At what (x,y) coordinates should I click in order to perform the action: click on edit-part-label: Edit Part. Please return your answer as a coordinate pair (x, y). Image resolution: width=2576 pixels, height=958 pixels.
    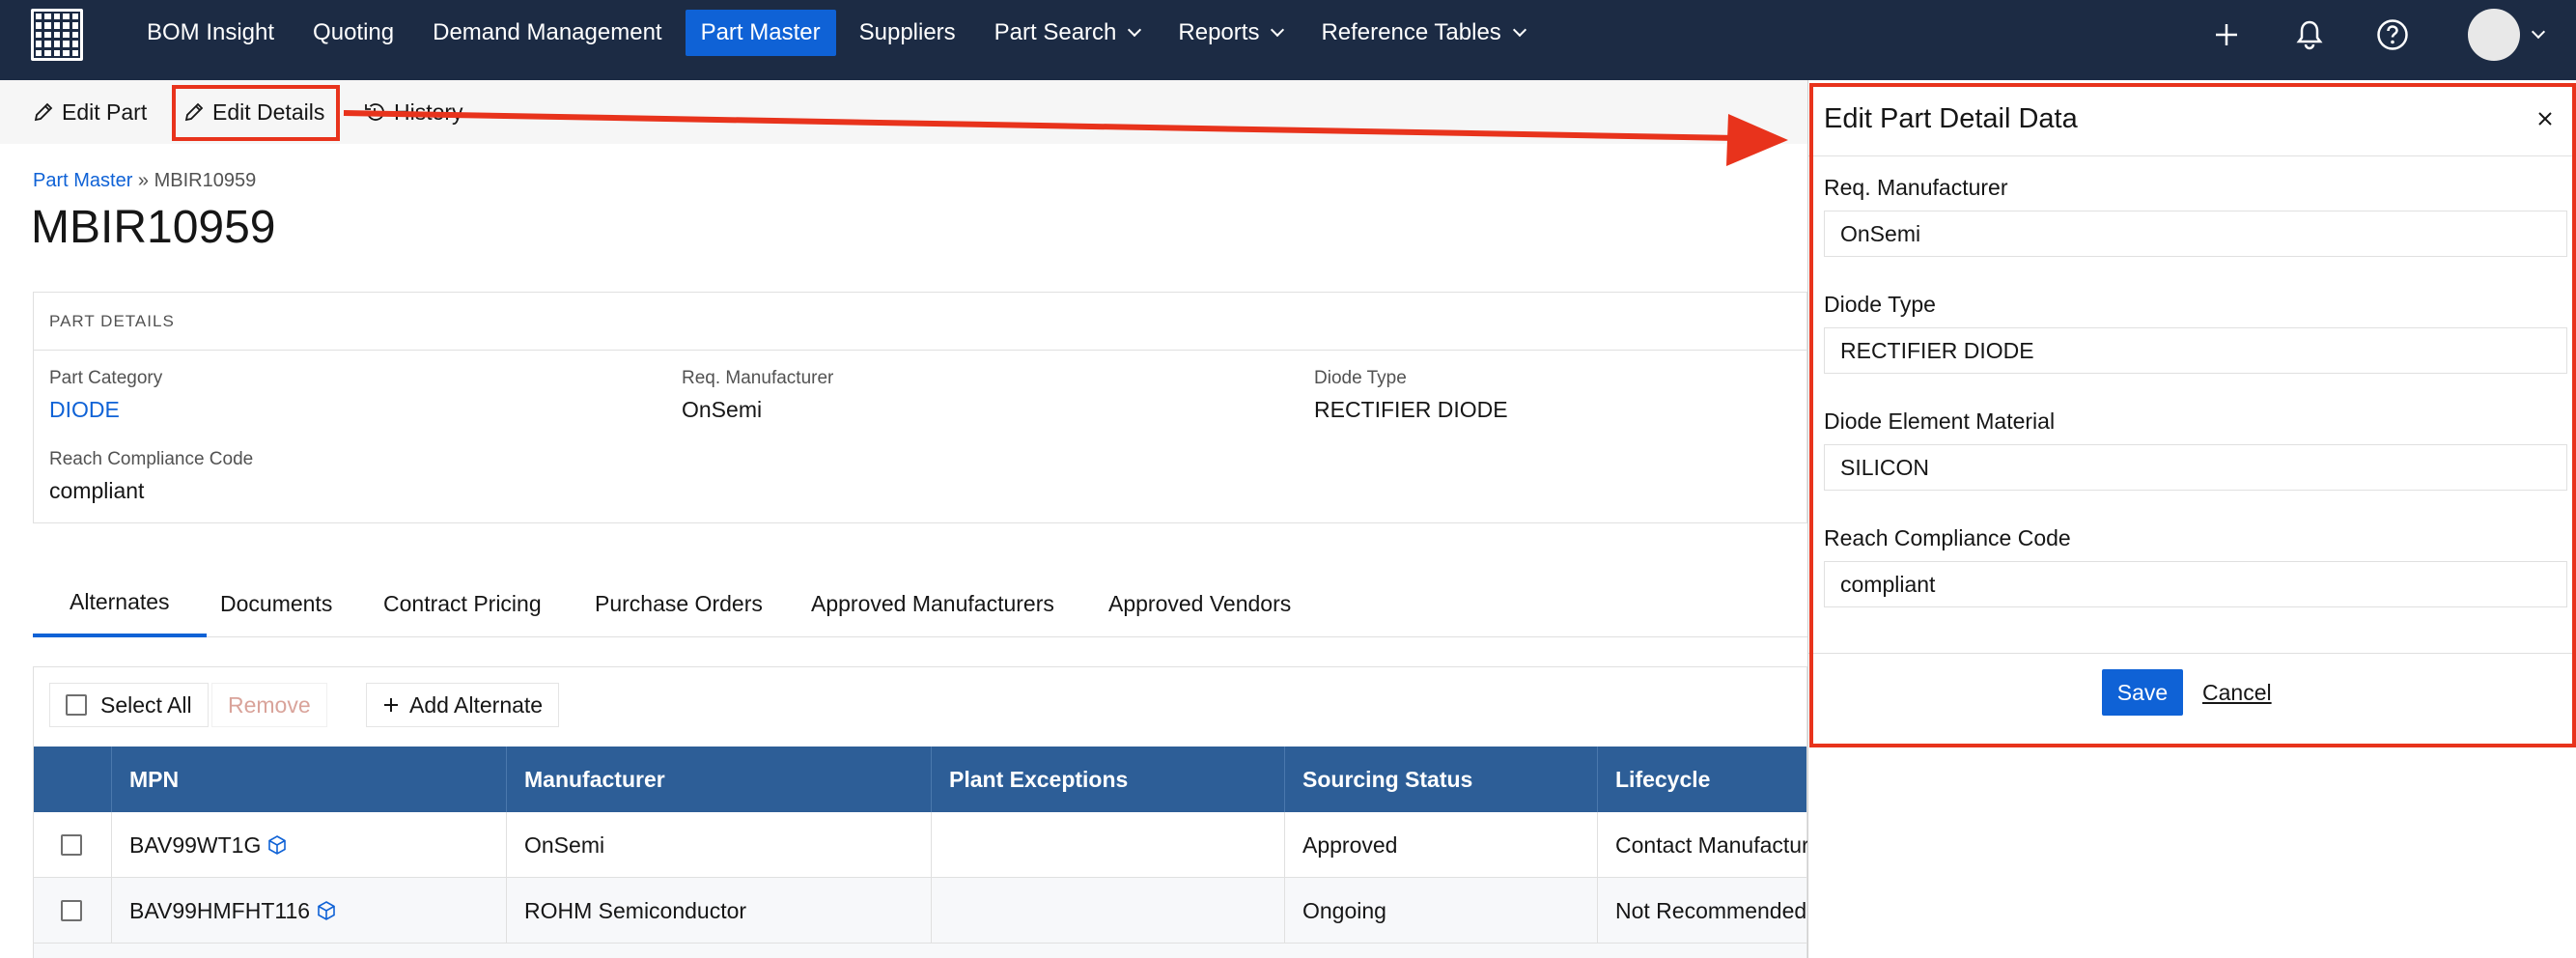
    Looking at the image, I should click on (105, 112).